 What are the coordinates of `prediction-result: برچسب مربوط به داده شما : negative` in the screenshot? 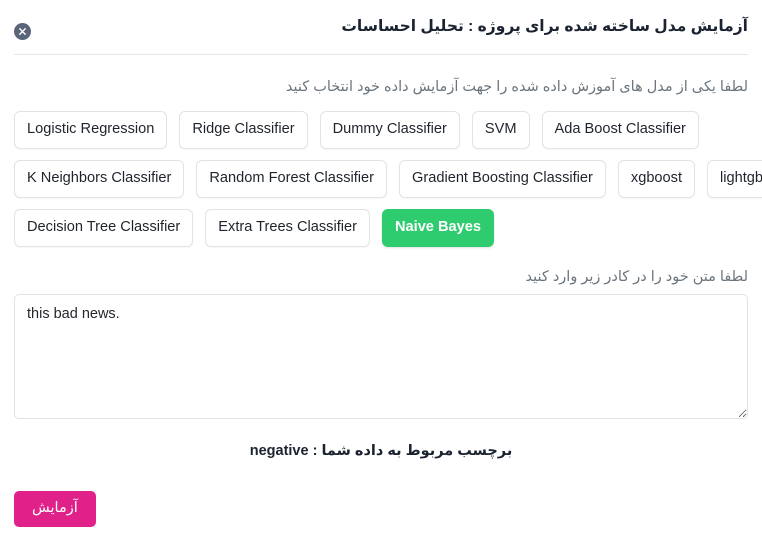 It's located at (381, 451).